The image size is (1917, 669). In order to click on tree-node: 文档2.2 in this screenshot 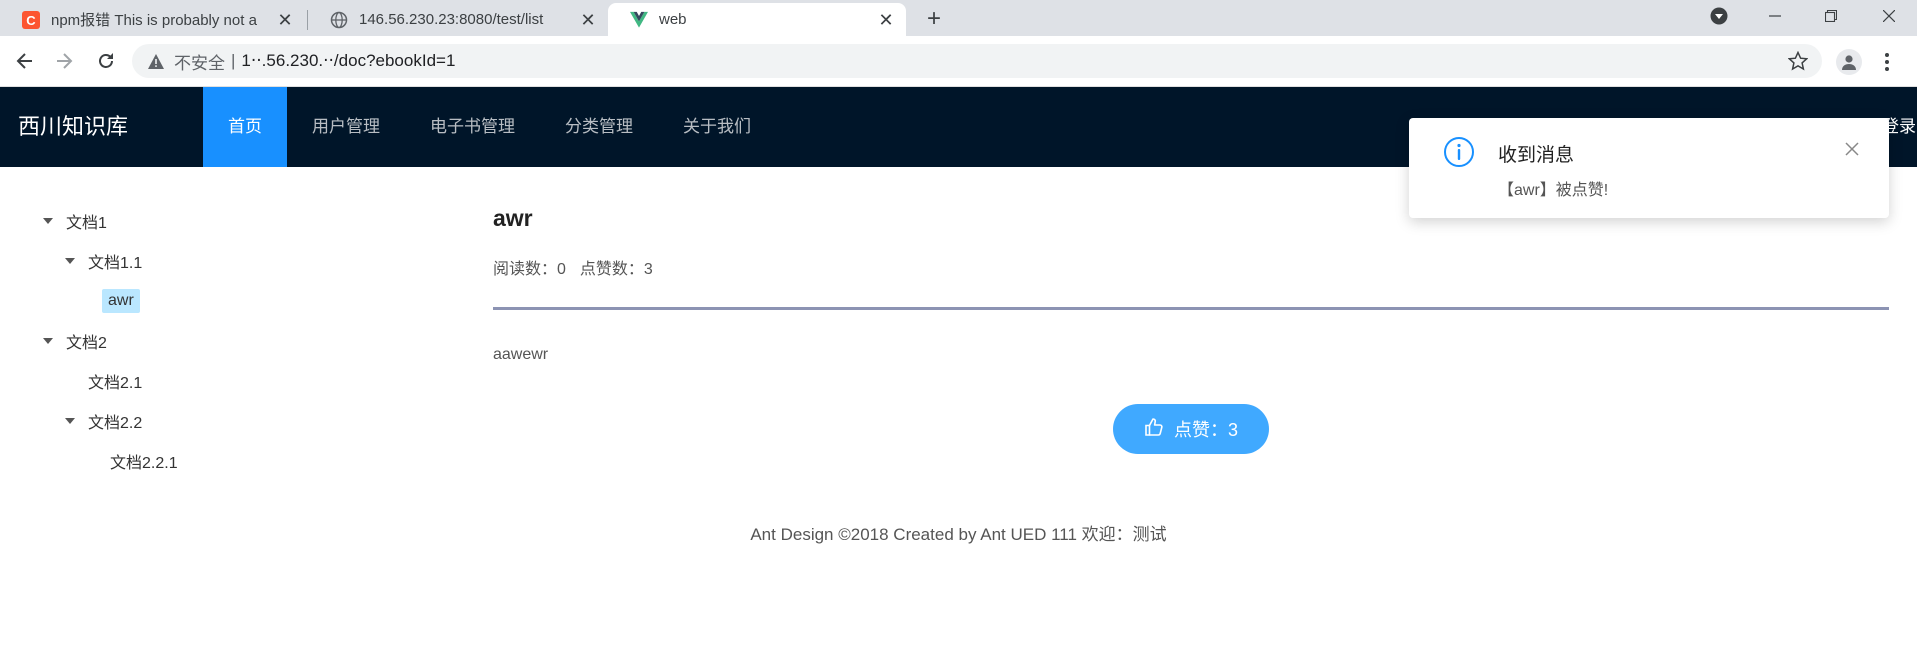, I will do `click(103, 421)`.